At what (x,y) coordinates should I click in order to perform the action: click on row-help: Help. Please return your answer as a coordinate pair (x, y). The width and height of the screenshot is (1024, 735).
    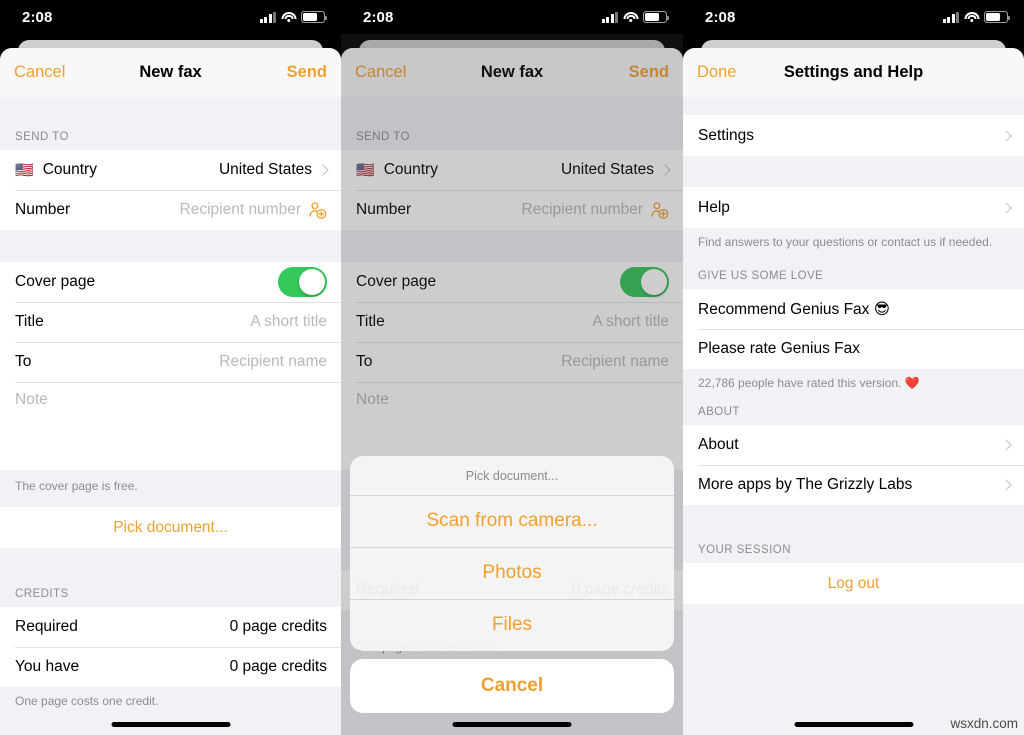
    Looking at the image, I should click on (853, 207).